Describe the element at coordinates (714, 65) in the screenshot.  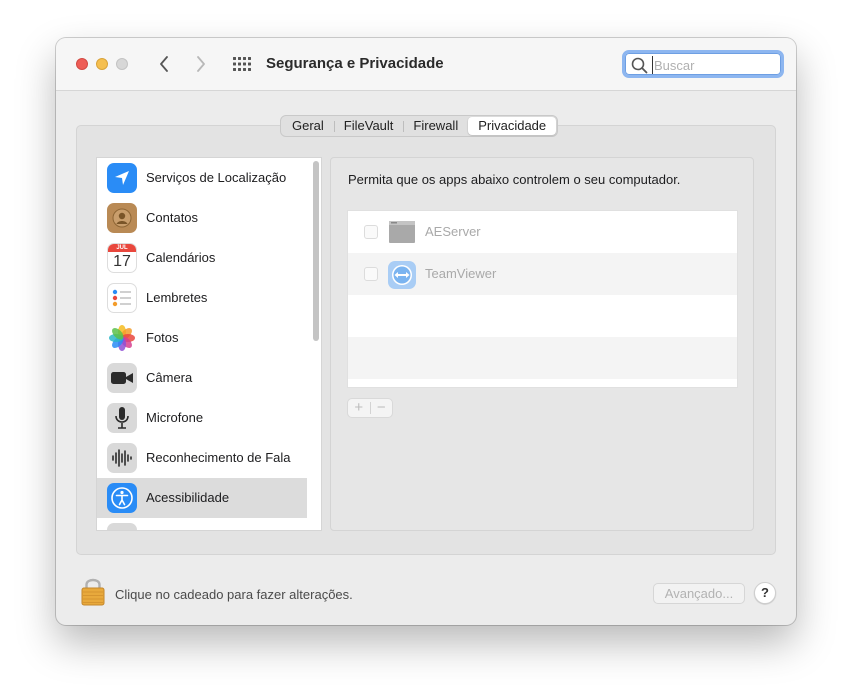
I see `search-input` at that location.